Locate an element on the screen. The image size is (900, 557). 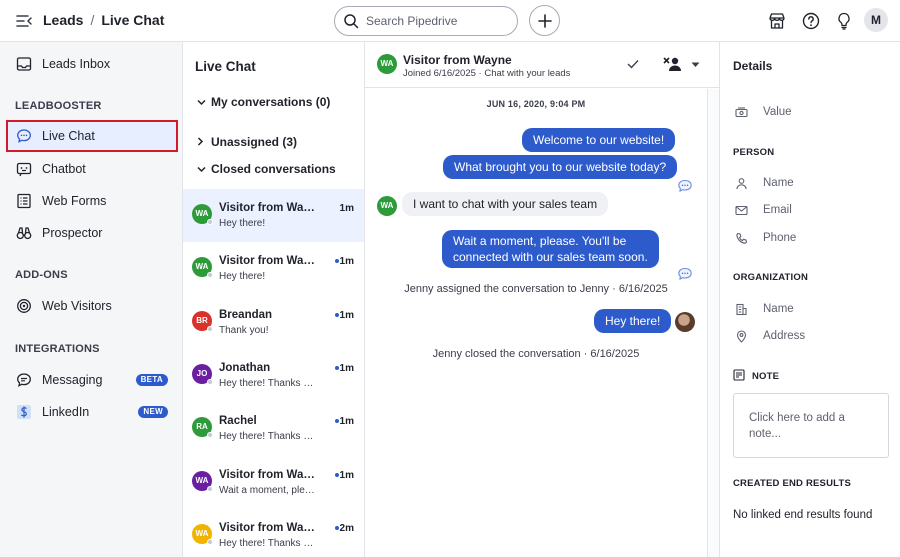
collapse-menu-icon is located at coordinates (24, 21).